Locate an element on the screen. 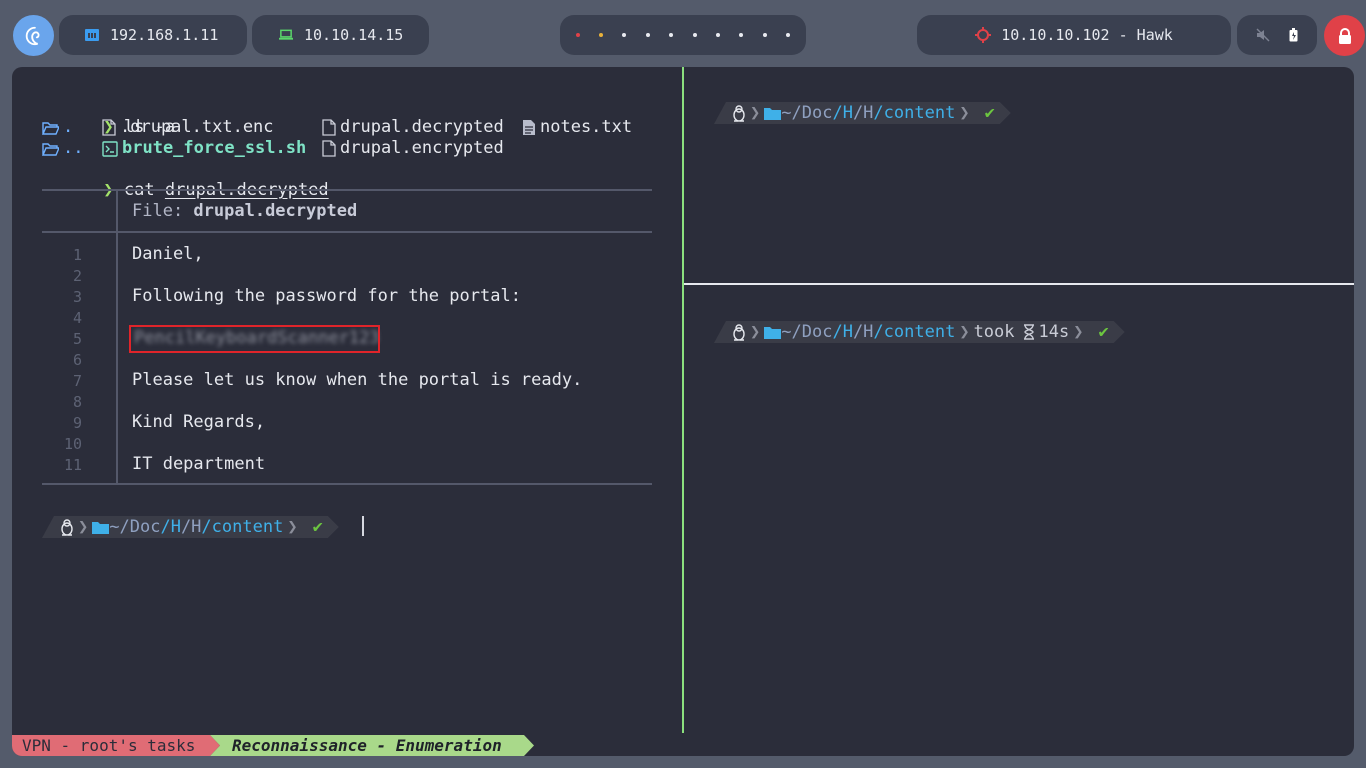 Image resolution: width=1366 pixels, height=768 pixels. debian-icon is located at coordinates (32, 35).